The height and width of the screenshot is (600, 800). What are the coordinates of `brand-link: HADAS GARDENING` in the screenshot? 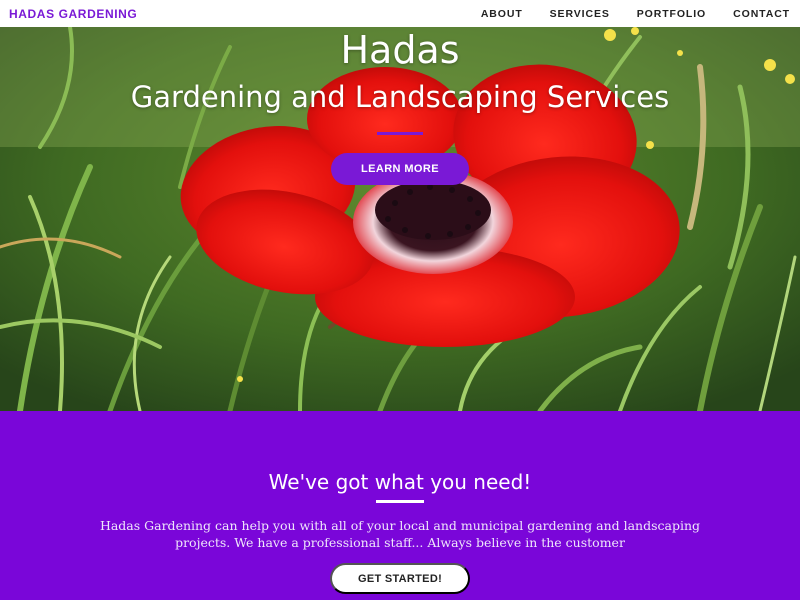 It's located at (73, 14).